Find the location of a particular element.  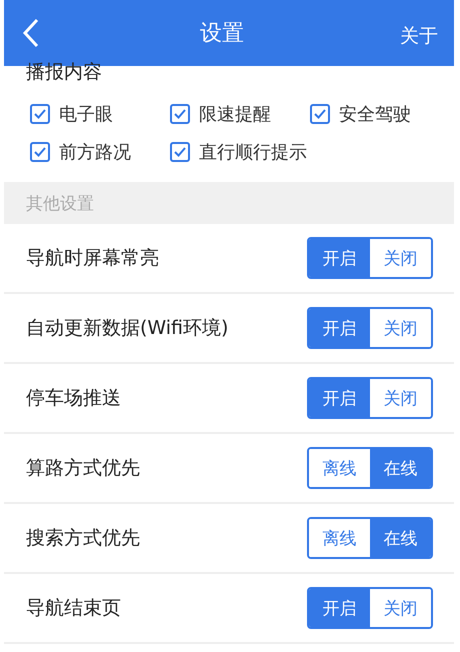

page-title: 设置 is located at coordinates (222, 34).